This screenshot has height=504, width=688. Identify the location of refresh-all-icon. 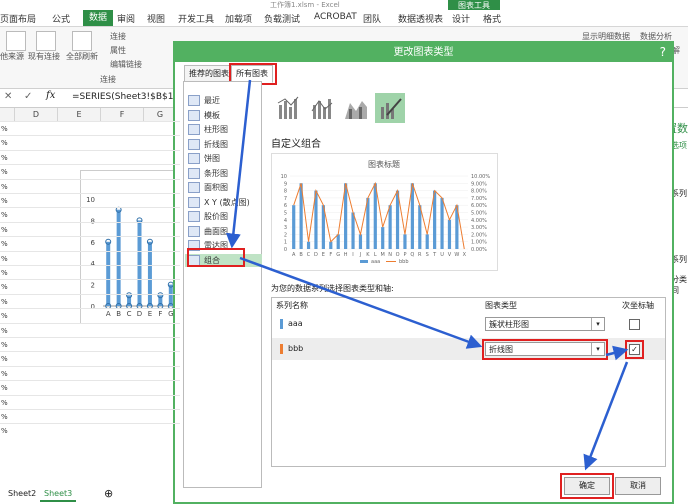
(82, 41).